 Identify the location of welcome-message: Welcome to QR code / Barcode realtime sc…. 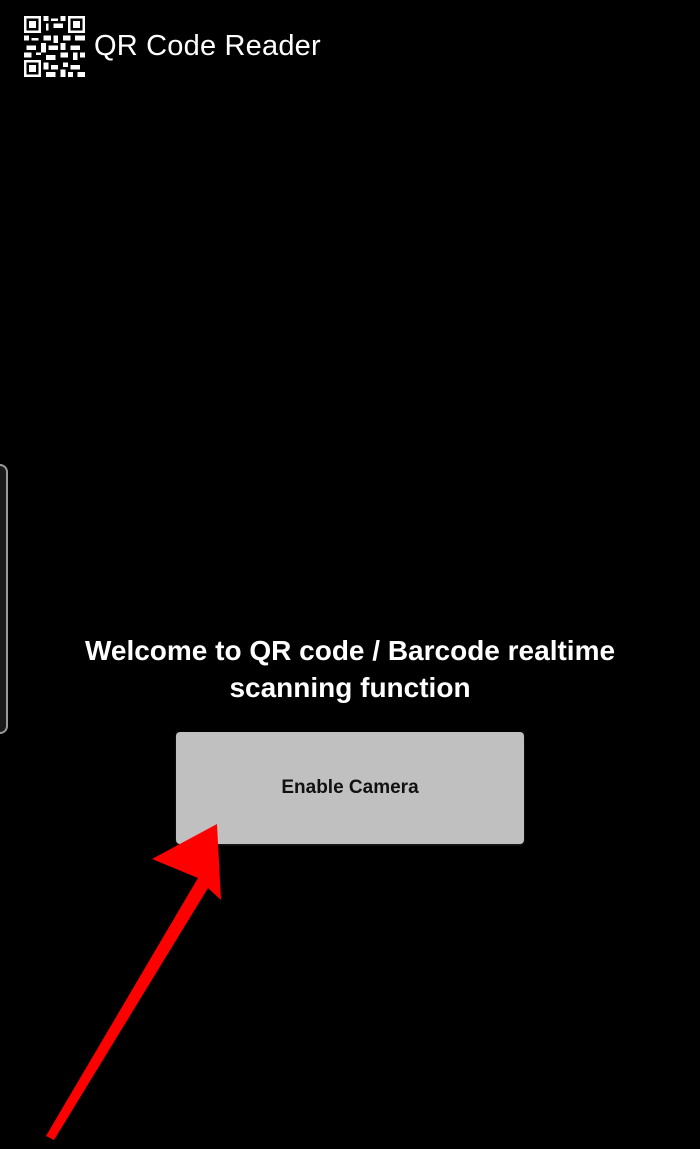
(350, 669).